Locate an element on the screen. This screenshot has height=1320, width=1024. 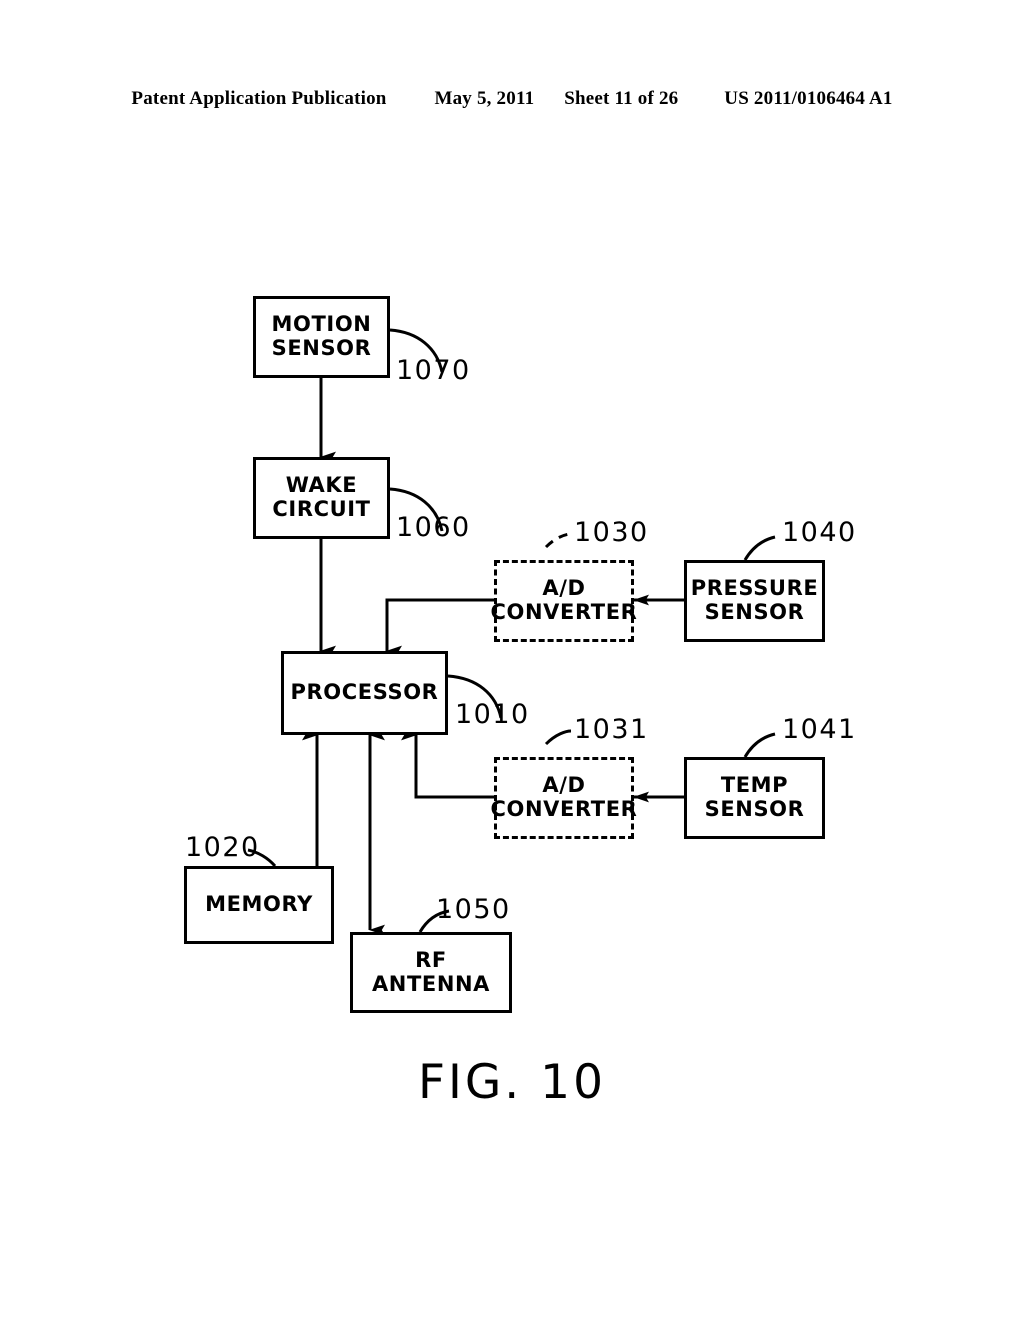
pressure-sensor-line-1: PRESSURE is located at coordinates (754, 588).